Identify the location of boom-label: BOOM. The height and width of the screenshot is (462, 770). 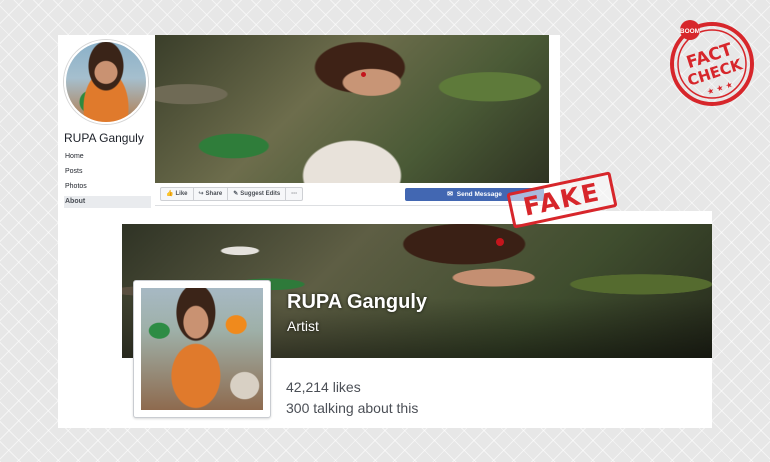
(690, 31).